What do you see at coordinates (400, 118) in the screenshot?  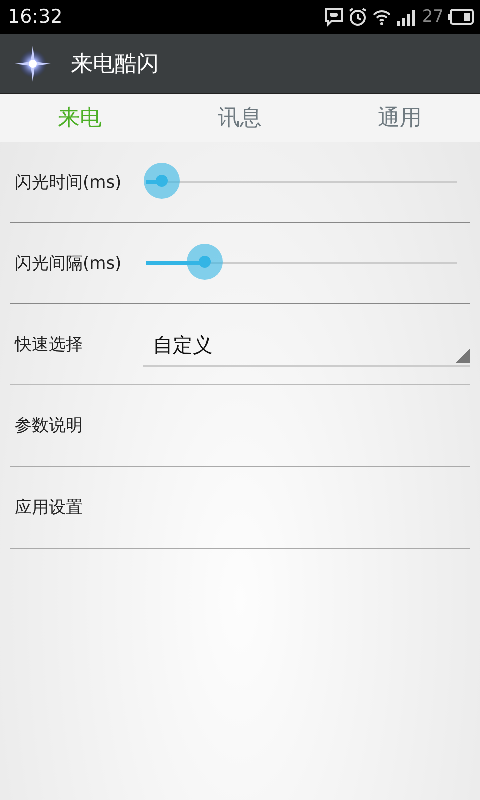 I see `tab: 通用` at bounding box center [400, 118].